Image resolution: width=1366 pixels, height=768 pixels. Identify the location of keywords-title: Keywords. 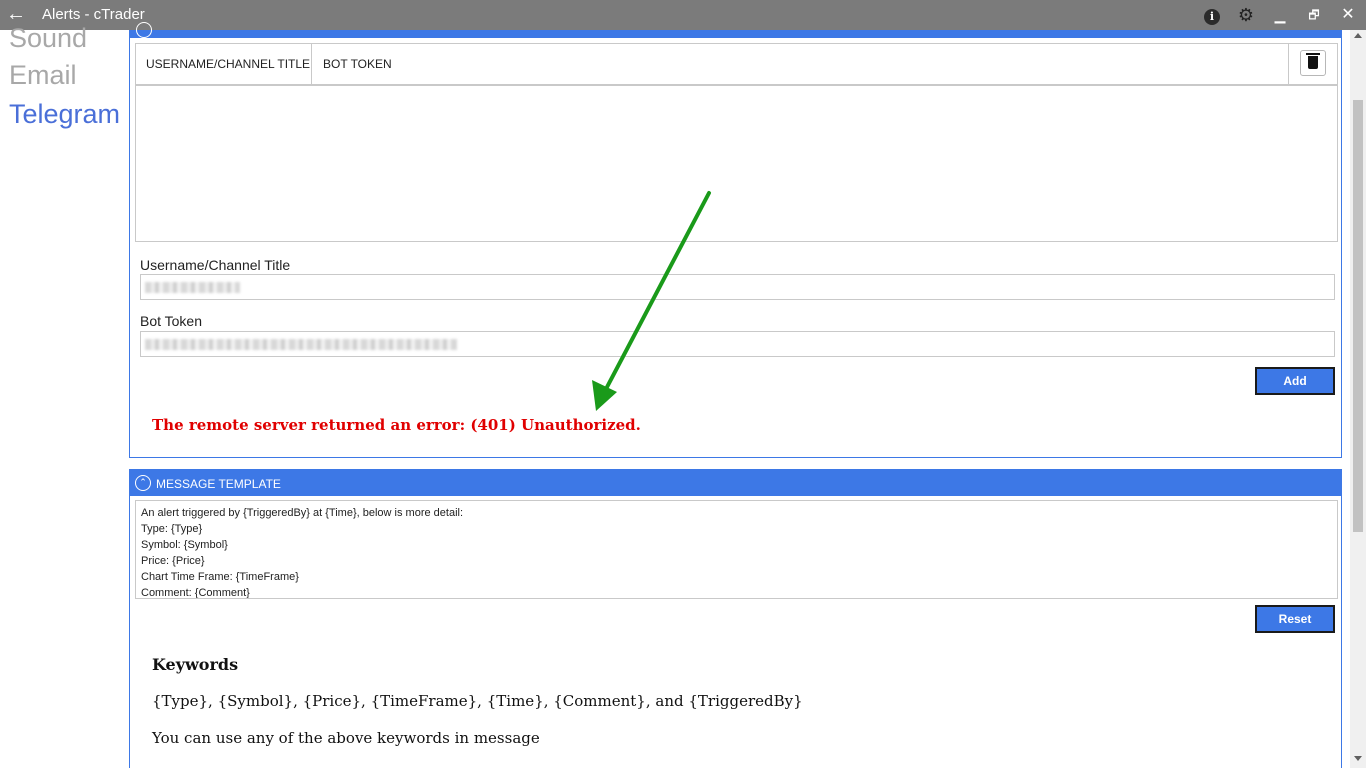
(195, 664).